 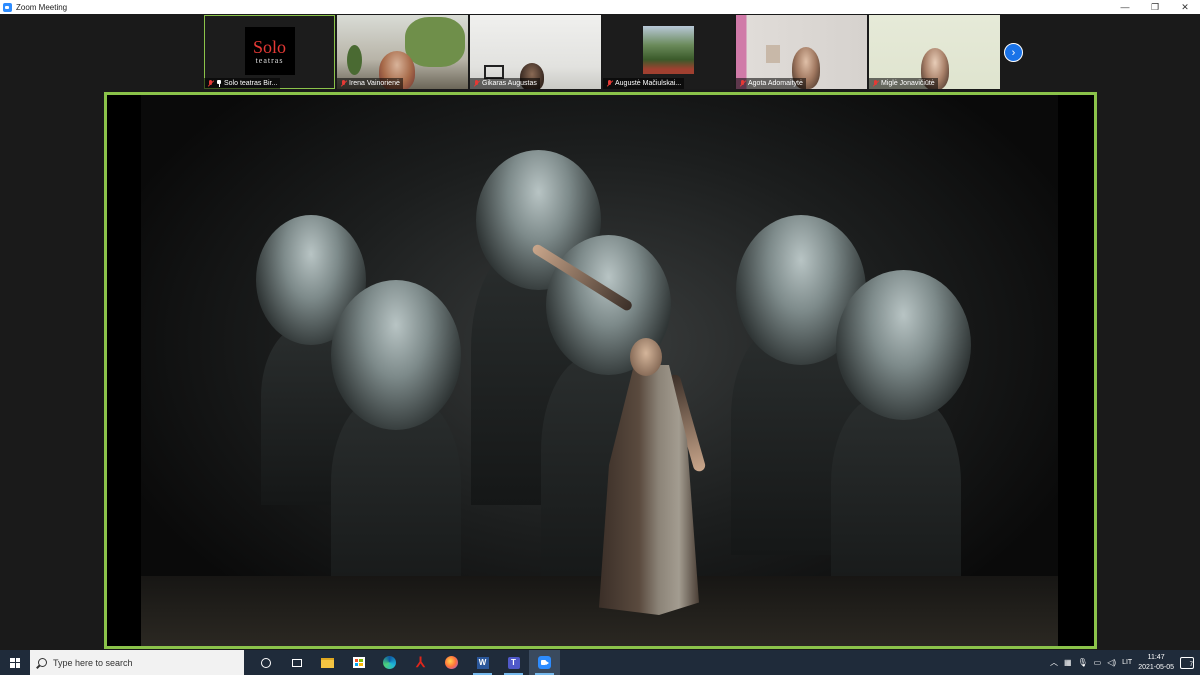 What do you see at coordinates (934, 52) in the screenshot?
I see `participant-tile: Miglė Jonavičiūtė` at bounding box center [934, 52].